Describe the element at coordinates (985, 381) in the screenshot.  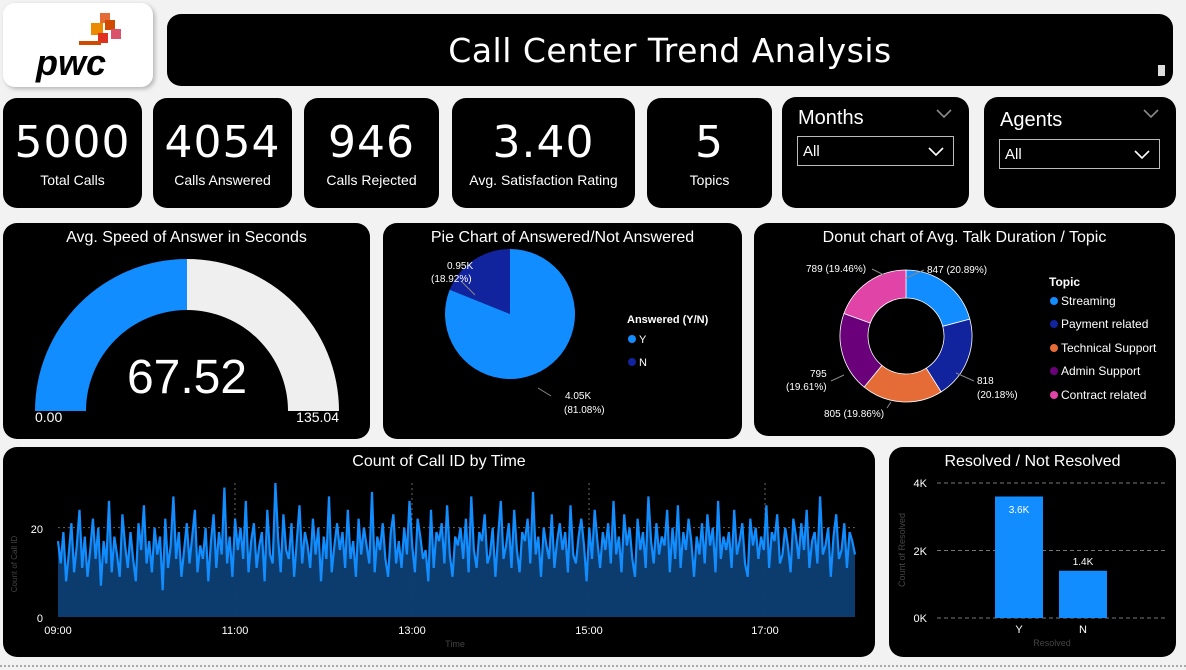
I see `donut-label-payment-1: 818` at that location.